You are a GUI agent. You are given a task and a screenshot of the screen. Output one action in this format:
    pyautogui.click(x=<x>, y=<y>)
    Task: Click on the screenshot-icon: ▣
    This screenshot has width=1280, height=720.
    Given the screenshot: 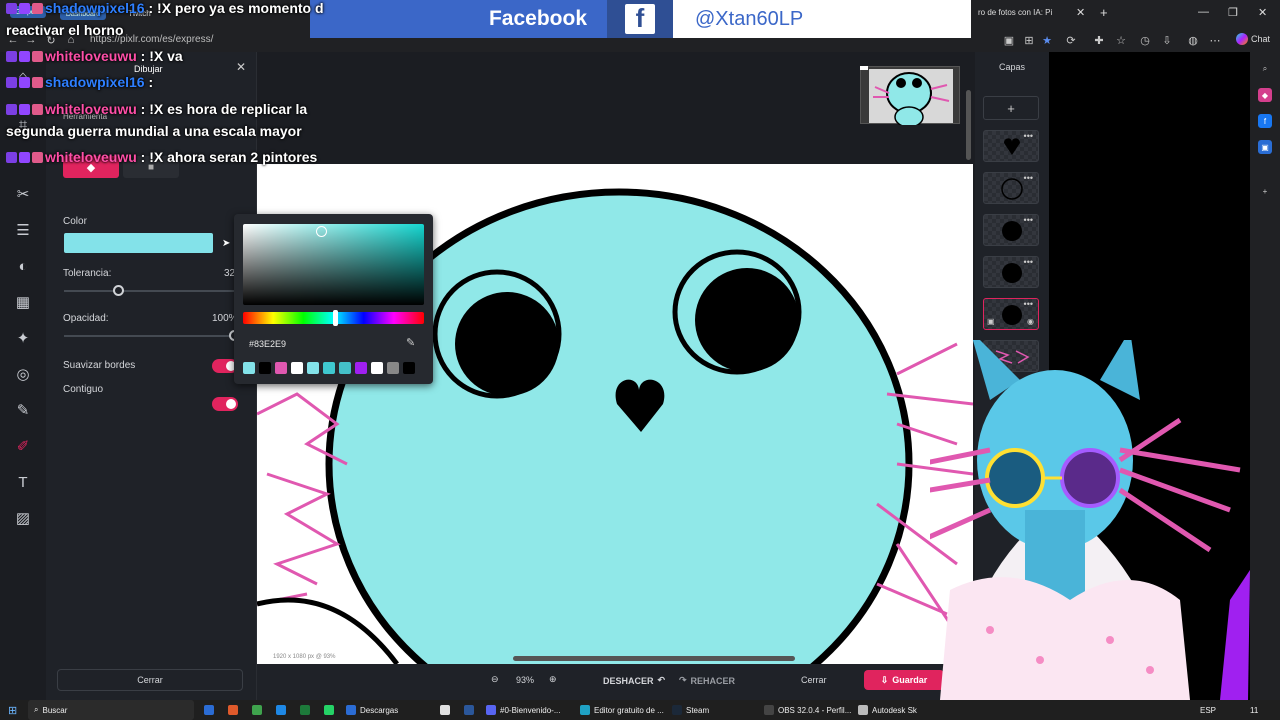 What is the action you would take?
    pyautogui.click(x=1009, y=40)
    